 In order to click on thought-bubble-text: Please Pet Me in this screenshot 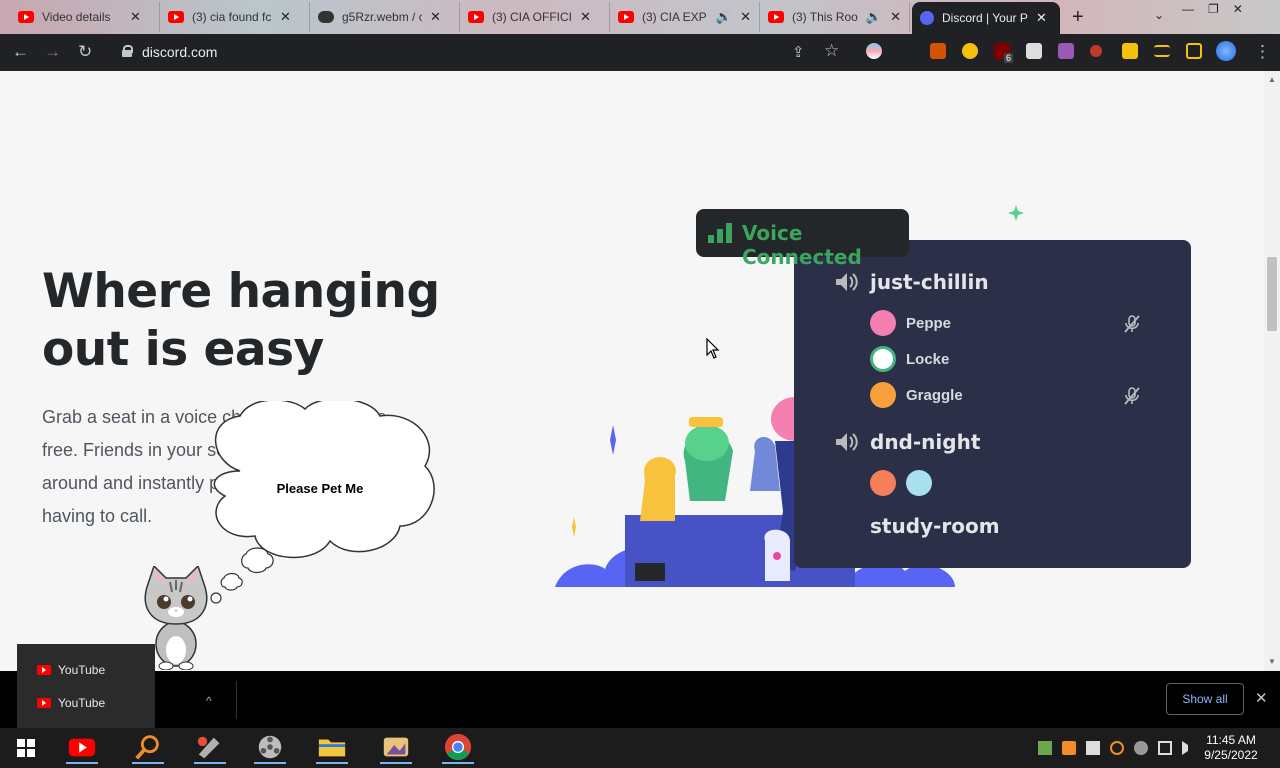, I will do `click(320, 488)`.